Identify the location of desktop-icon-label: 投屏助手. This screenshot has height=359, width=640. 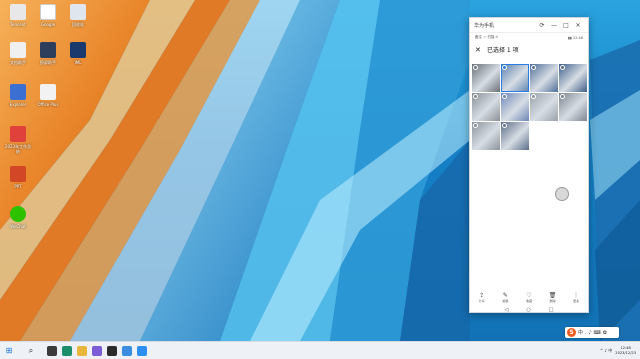
(48, 62).